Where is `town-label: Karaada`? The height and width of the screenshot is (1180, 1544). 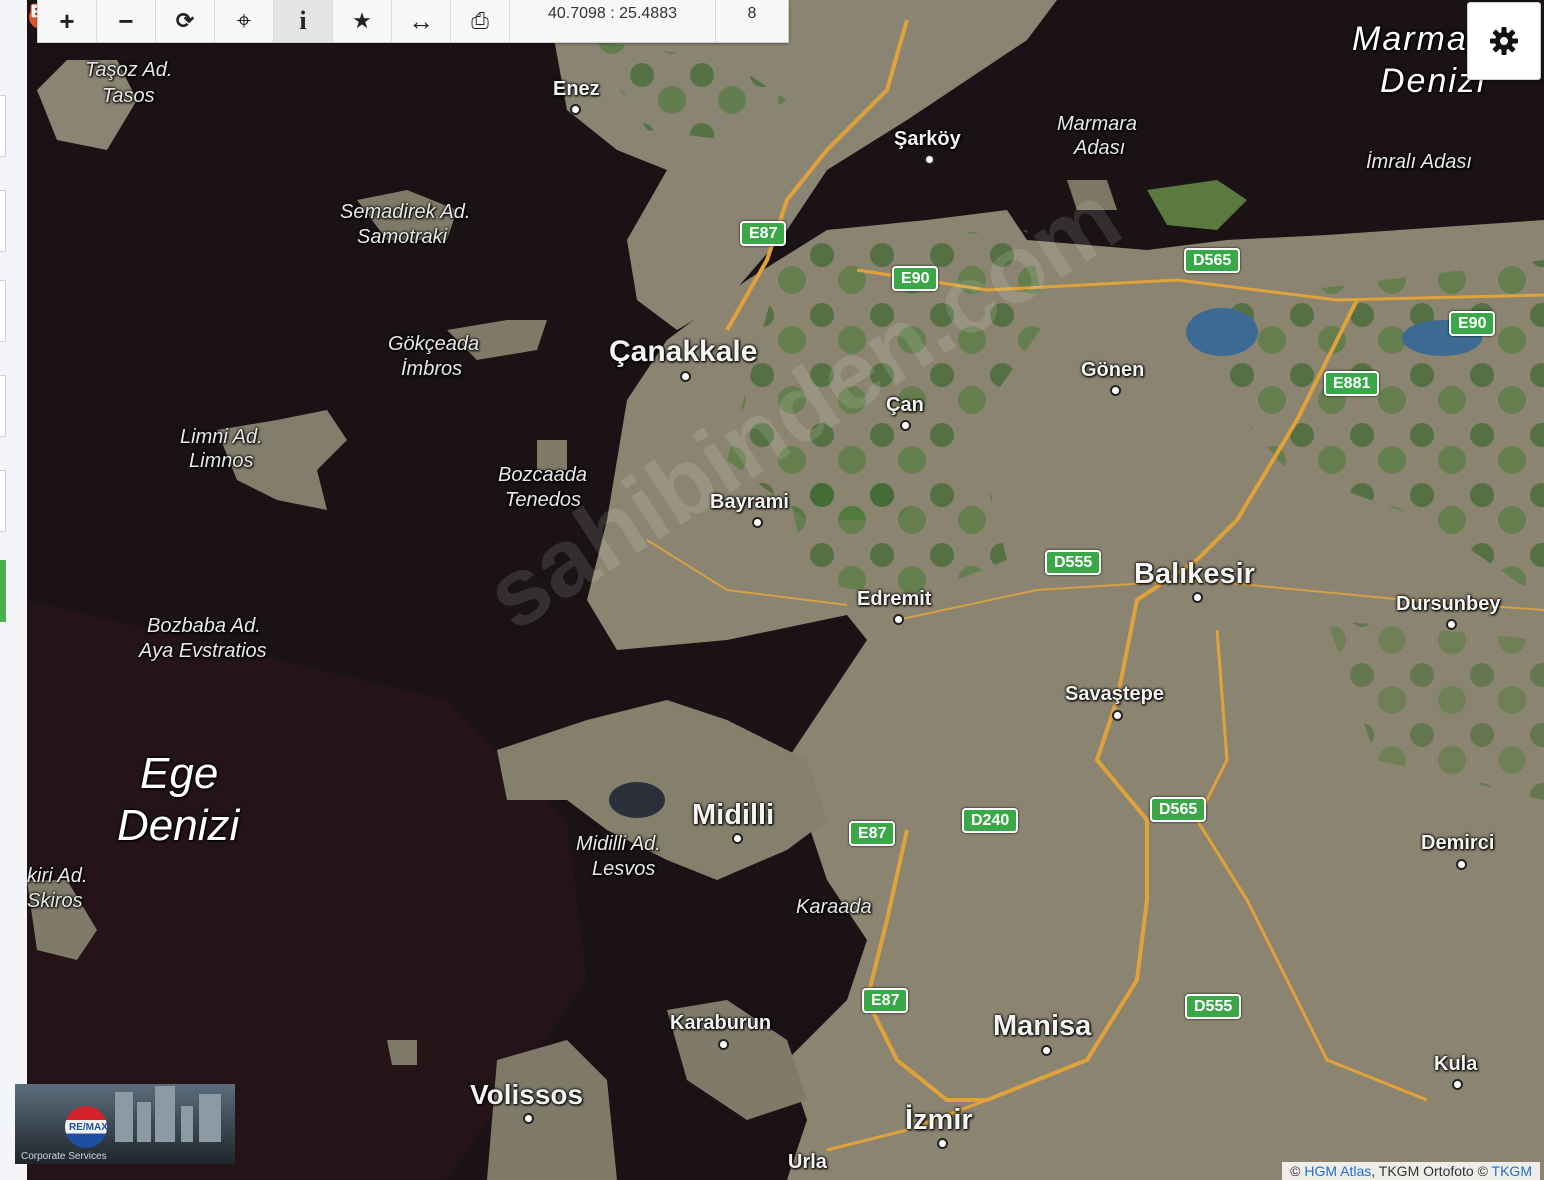
town-label: Karaada is located at coordinates (834, 907).